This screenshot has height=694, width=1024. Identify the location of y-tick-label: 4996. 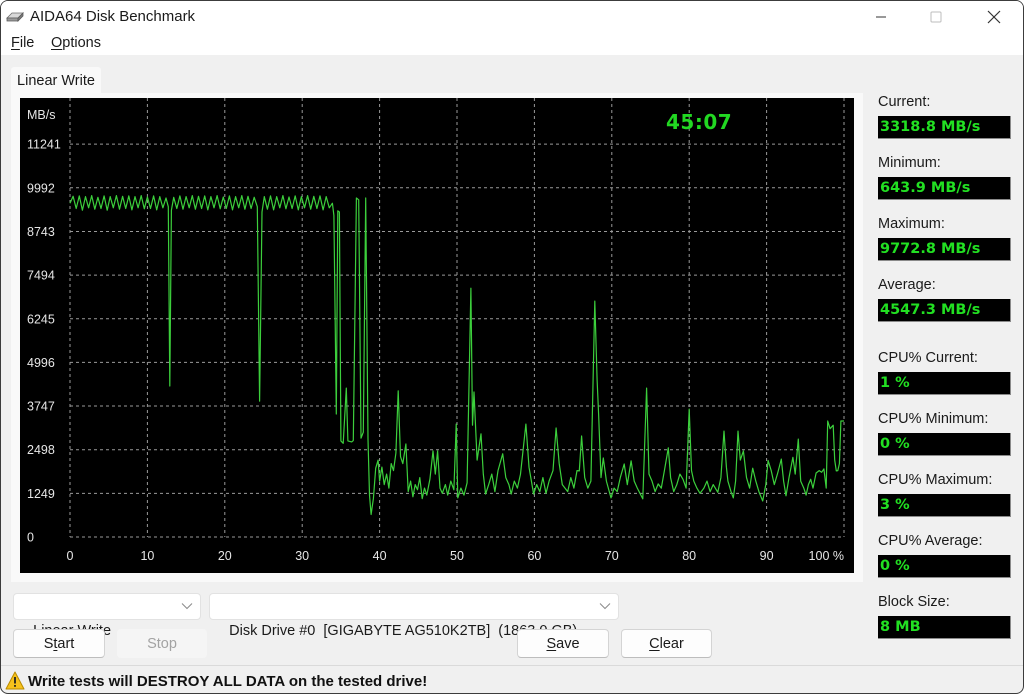
(41, 363).